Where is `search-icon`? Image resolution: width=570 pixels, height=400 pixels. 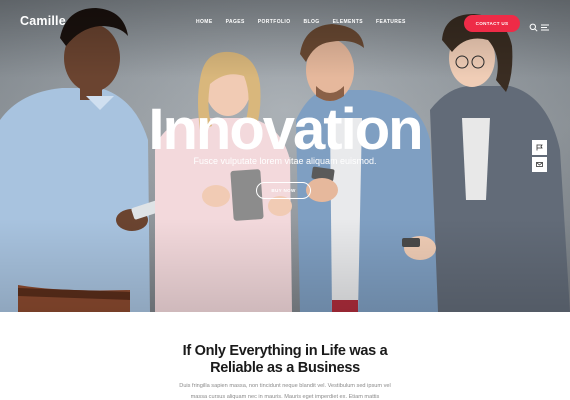 search-icon is located at coordinates (533, 25).